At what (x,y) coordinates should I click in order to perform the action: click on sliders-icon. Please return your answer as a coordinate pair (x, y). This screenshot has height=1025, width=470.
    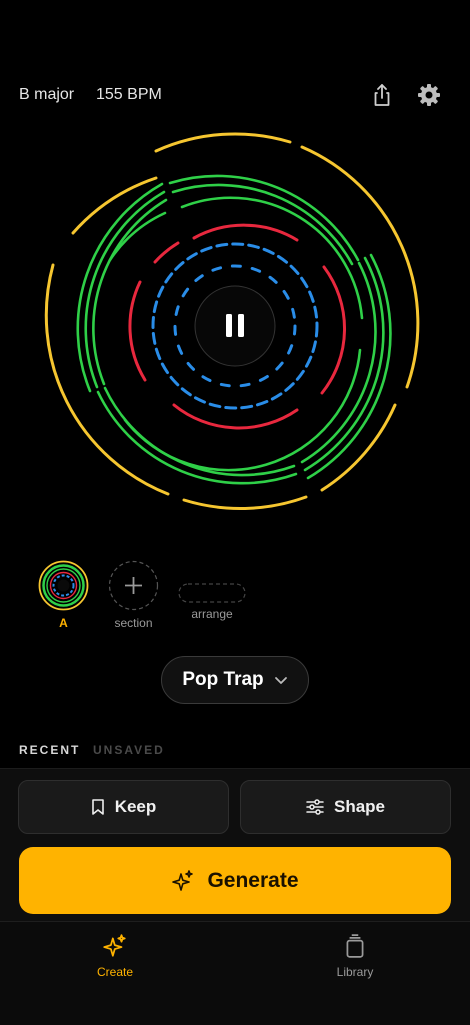
    Looking at the image, I should click on (315, 807).